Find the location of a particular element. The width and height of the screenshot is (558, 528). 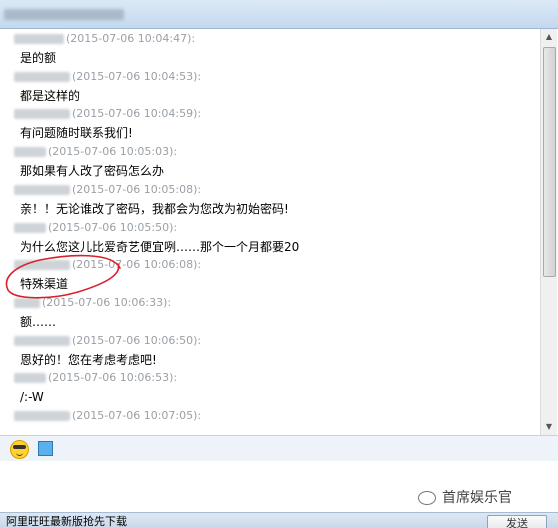

chat-message: (2015-07-06 10:06:50): 恩好的！您在考虑考虑吧! is located at coordinates (270, 351).